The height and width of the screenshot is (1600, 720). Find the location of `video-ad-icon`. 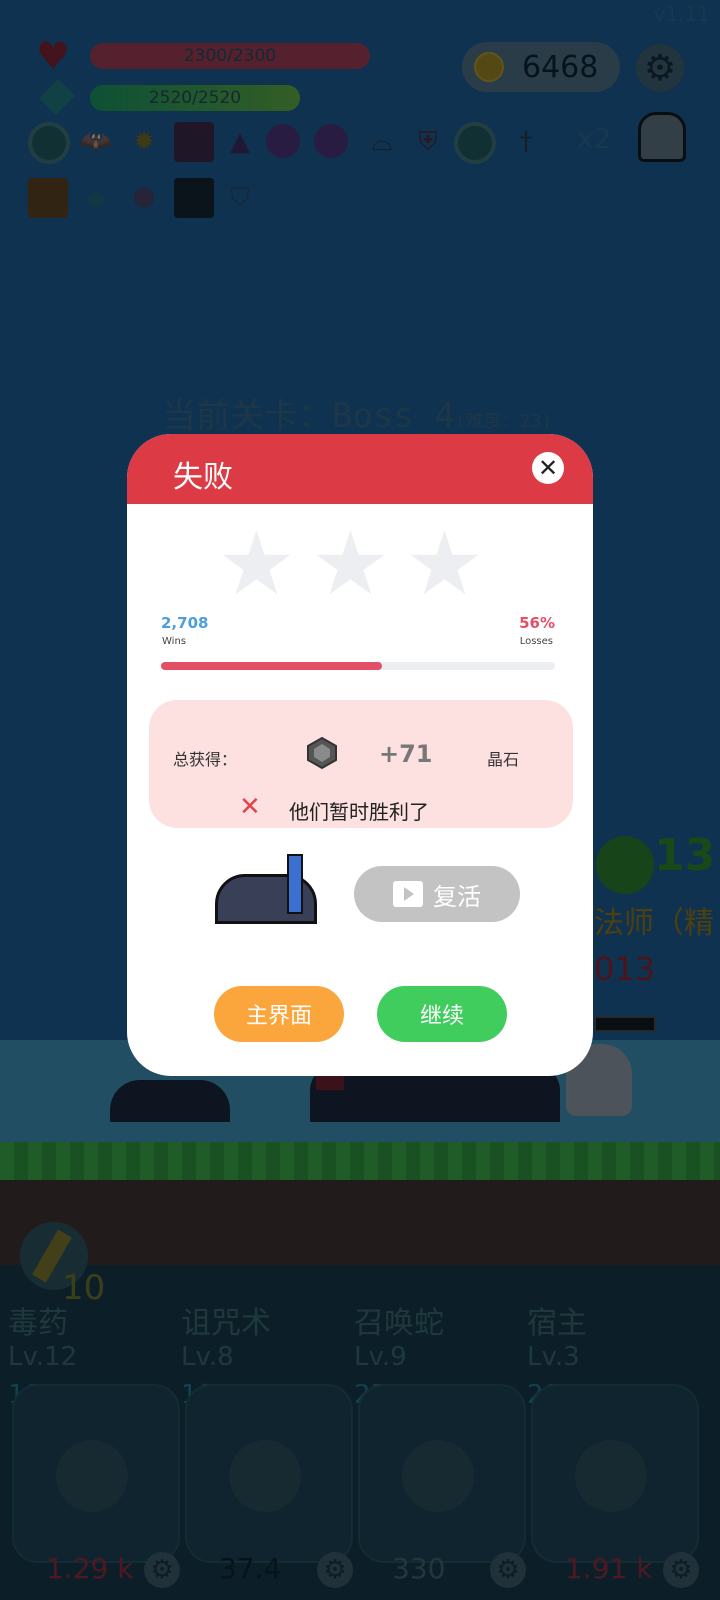

video-ad-icon is located at coordinates (408, 894).